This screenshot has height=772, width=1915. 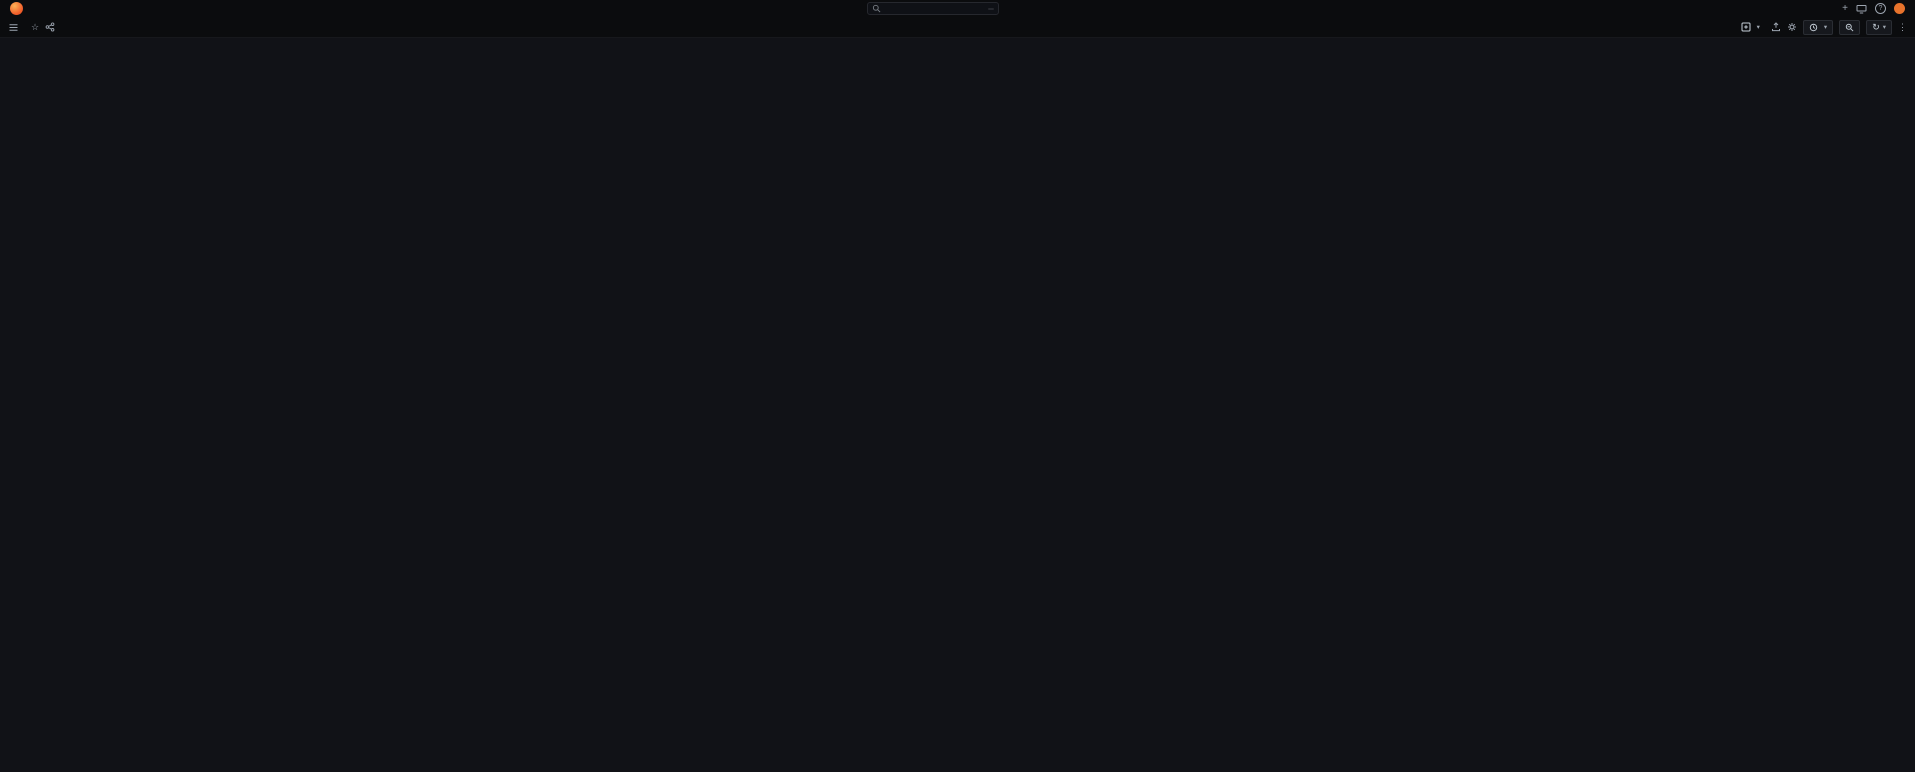 What do you see at coordinates (1861, 9) in the screenshot?
I see `monitor-icon` at bounding box center [1861, 9].